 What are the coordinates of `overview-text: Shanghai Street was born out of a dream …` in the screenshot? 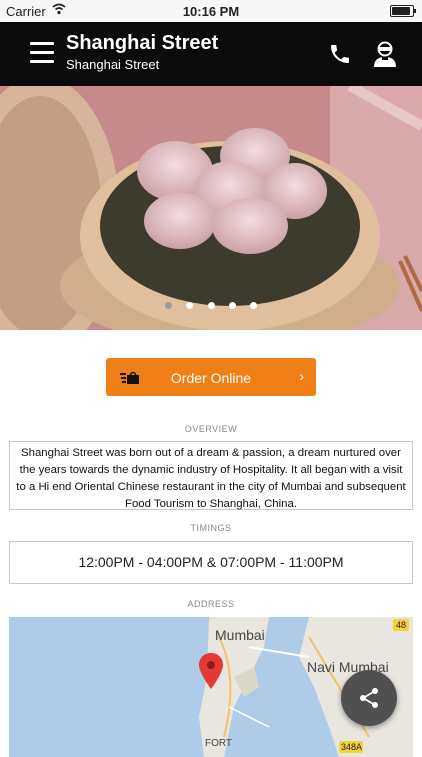 It's located at (211, 478).